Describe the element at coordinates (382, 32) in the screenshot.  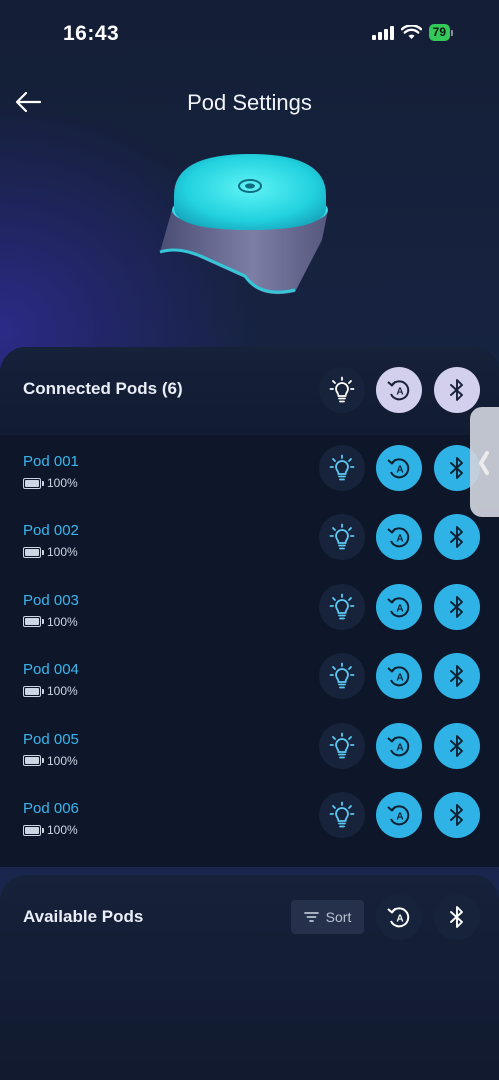
I see `signal-icon` at that location.